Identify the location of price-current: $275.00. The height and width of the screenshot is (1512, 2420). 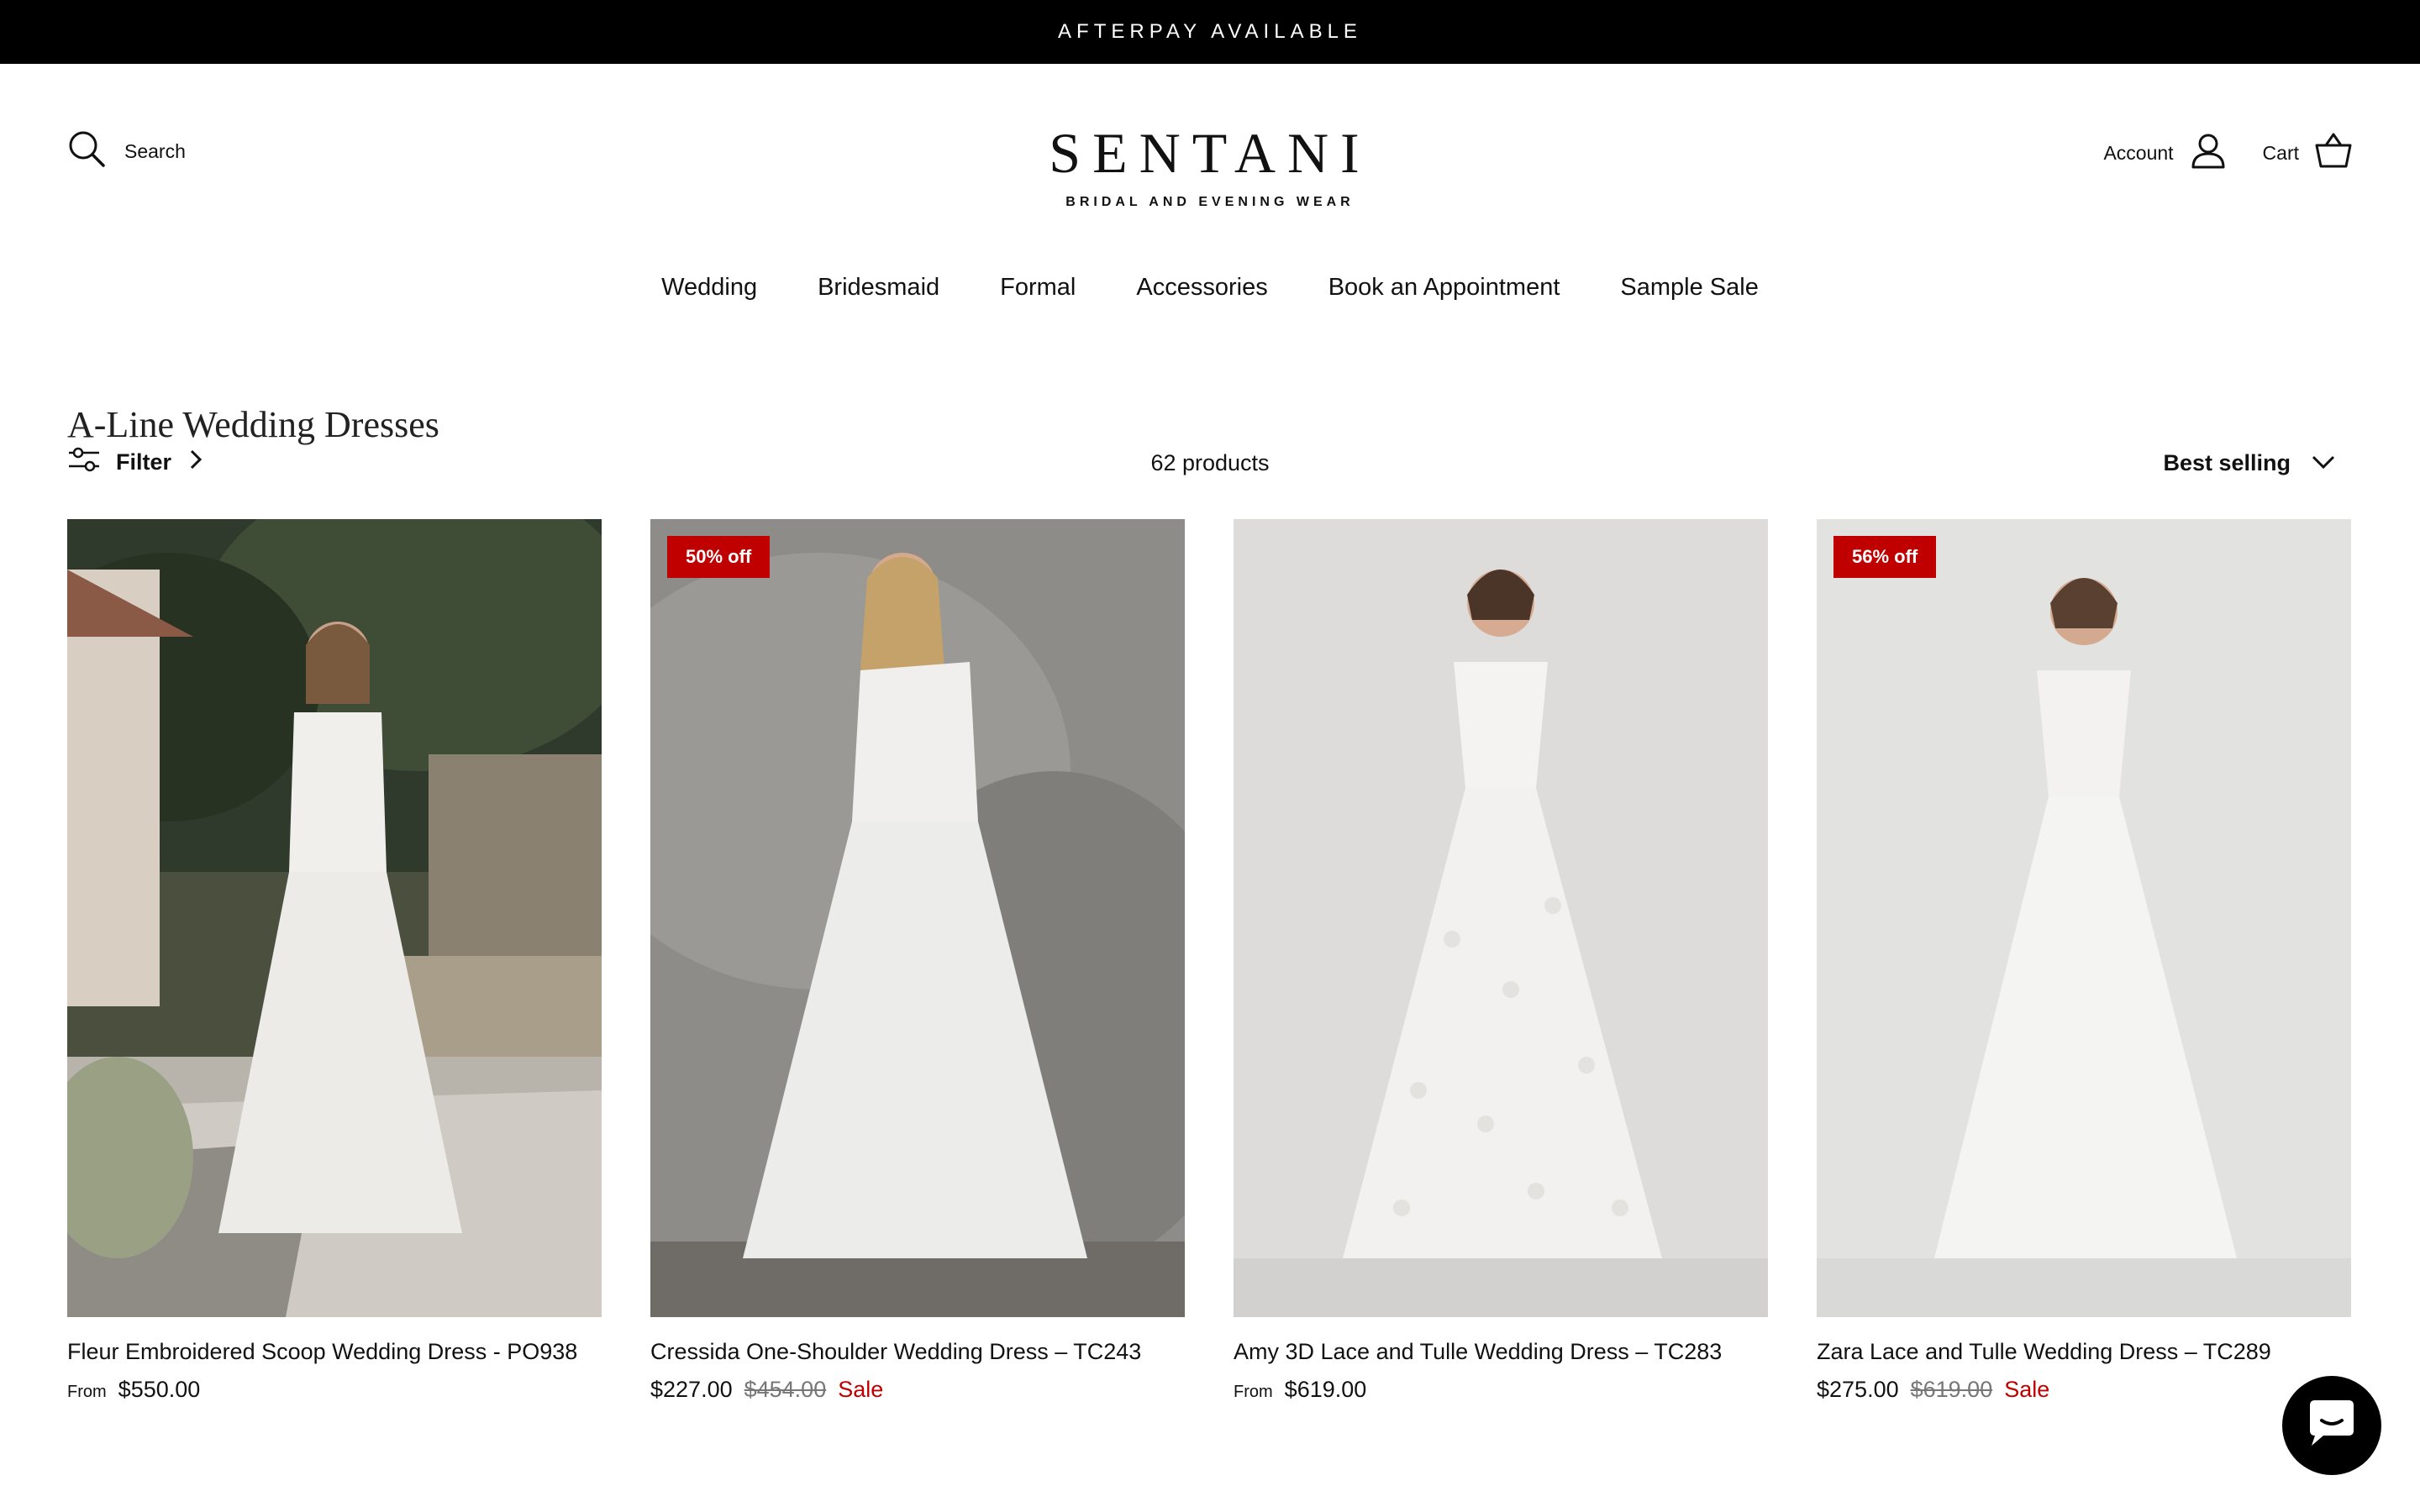
(1858, 1389).